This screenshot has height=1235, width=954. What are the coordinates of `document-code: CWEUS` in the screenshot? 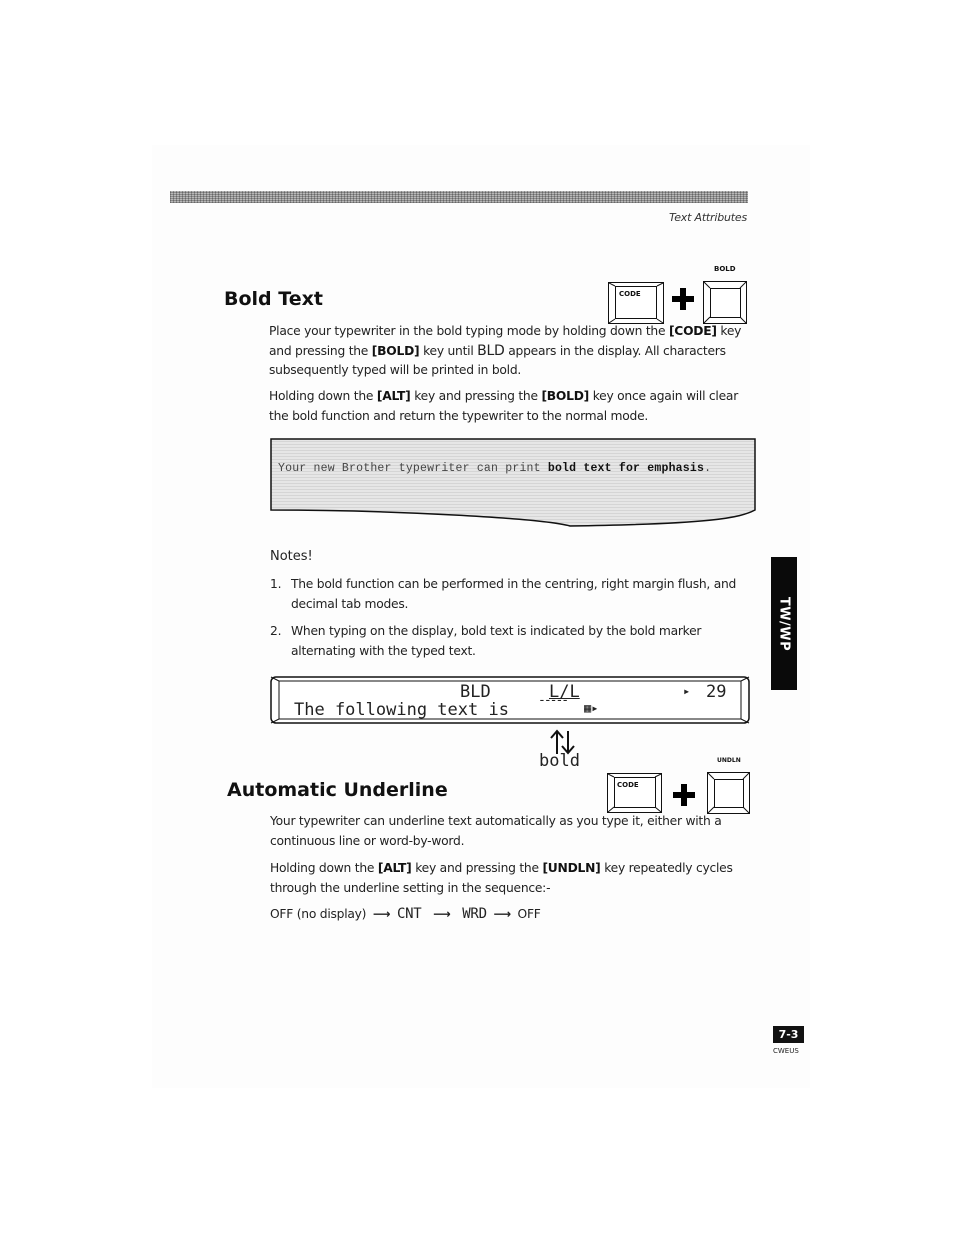 It's located at (786, 1051).